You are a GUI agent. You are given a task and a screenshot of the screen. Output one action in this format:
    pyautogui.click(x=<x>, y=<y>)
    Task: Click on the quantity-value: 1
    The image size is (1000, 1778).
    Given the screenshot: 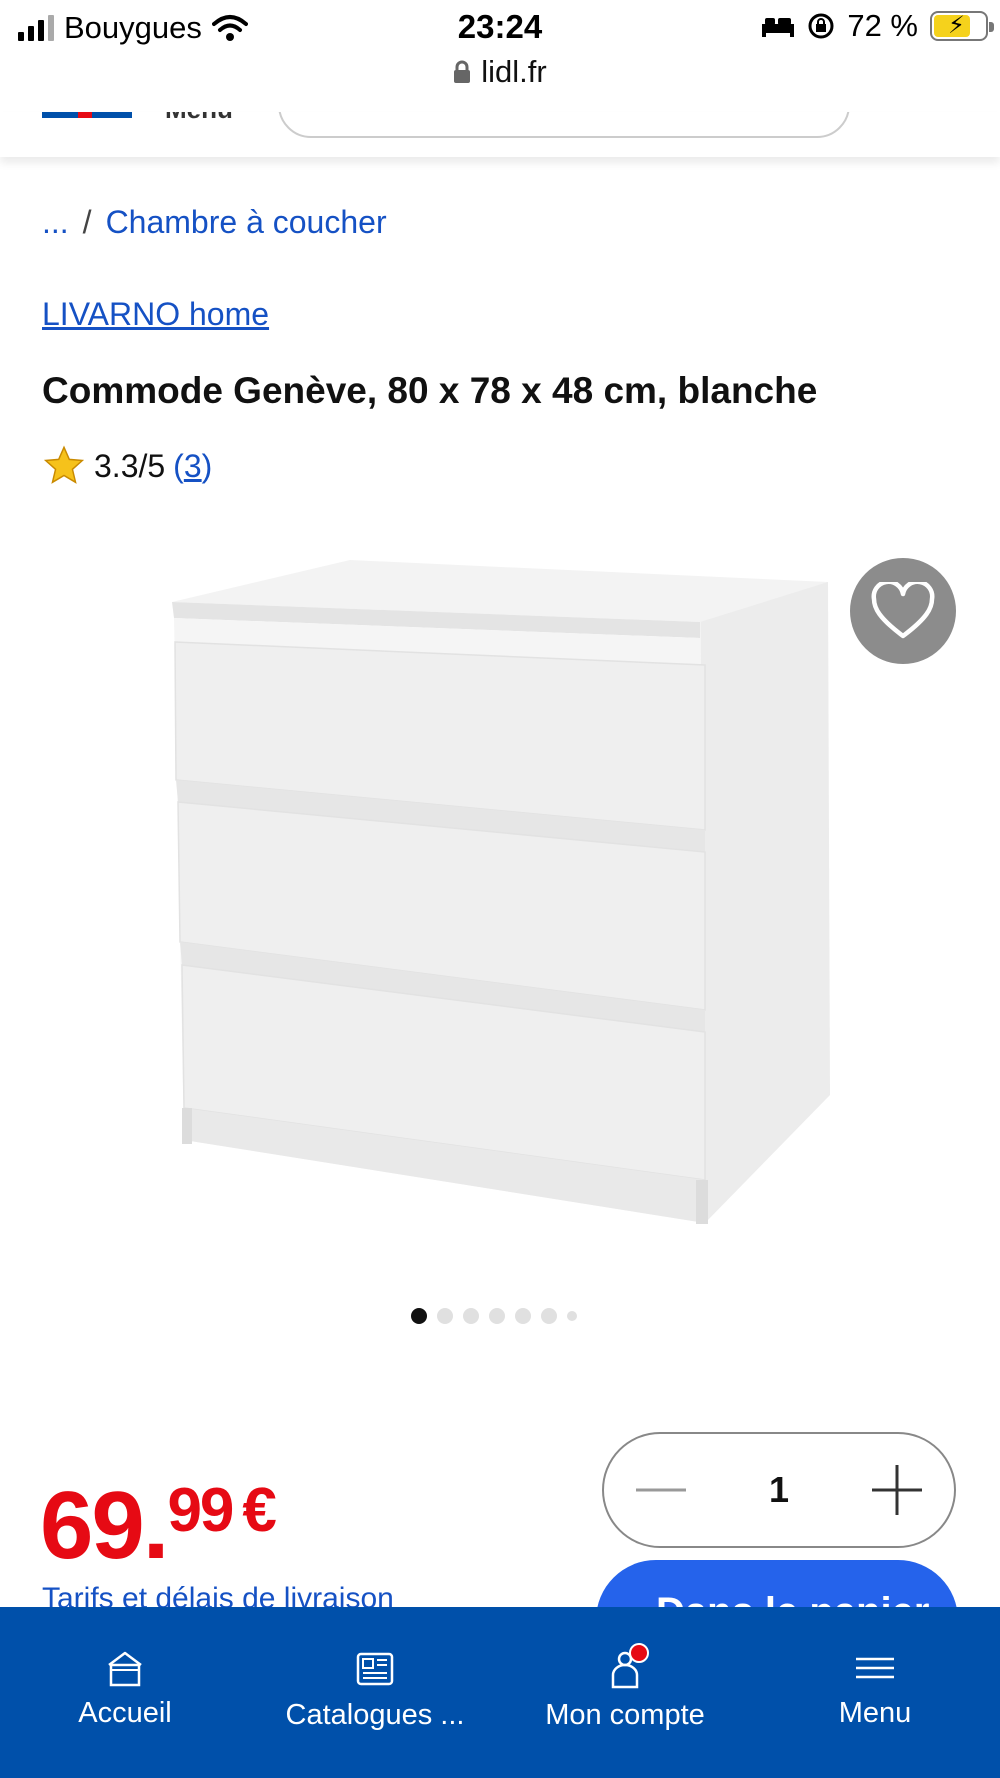 What is the action you would take?
    pyautogui.click(x=779, y=1490)
    